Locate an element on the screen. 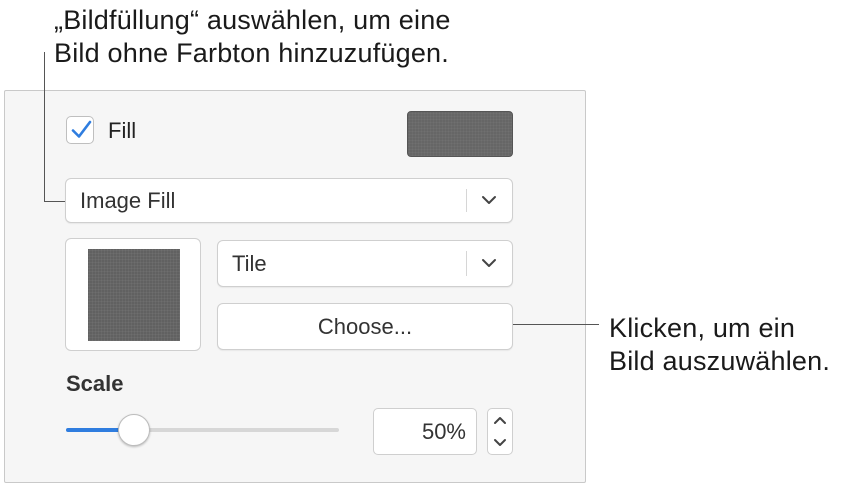 The height and width of the screenshot is (486, 846). fill-checkbox is located at coordinates (80, 130).